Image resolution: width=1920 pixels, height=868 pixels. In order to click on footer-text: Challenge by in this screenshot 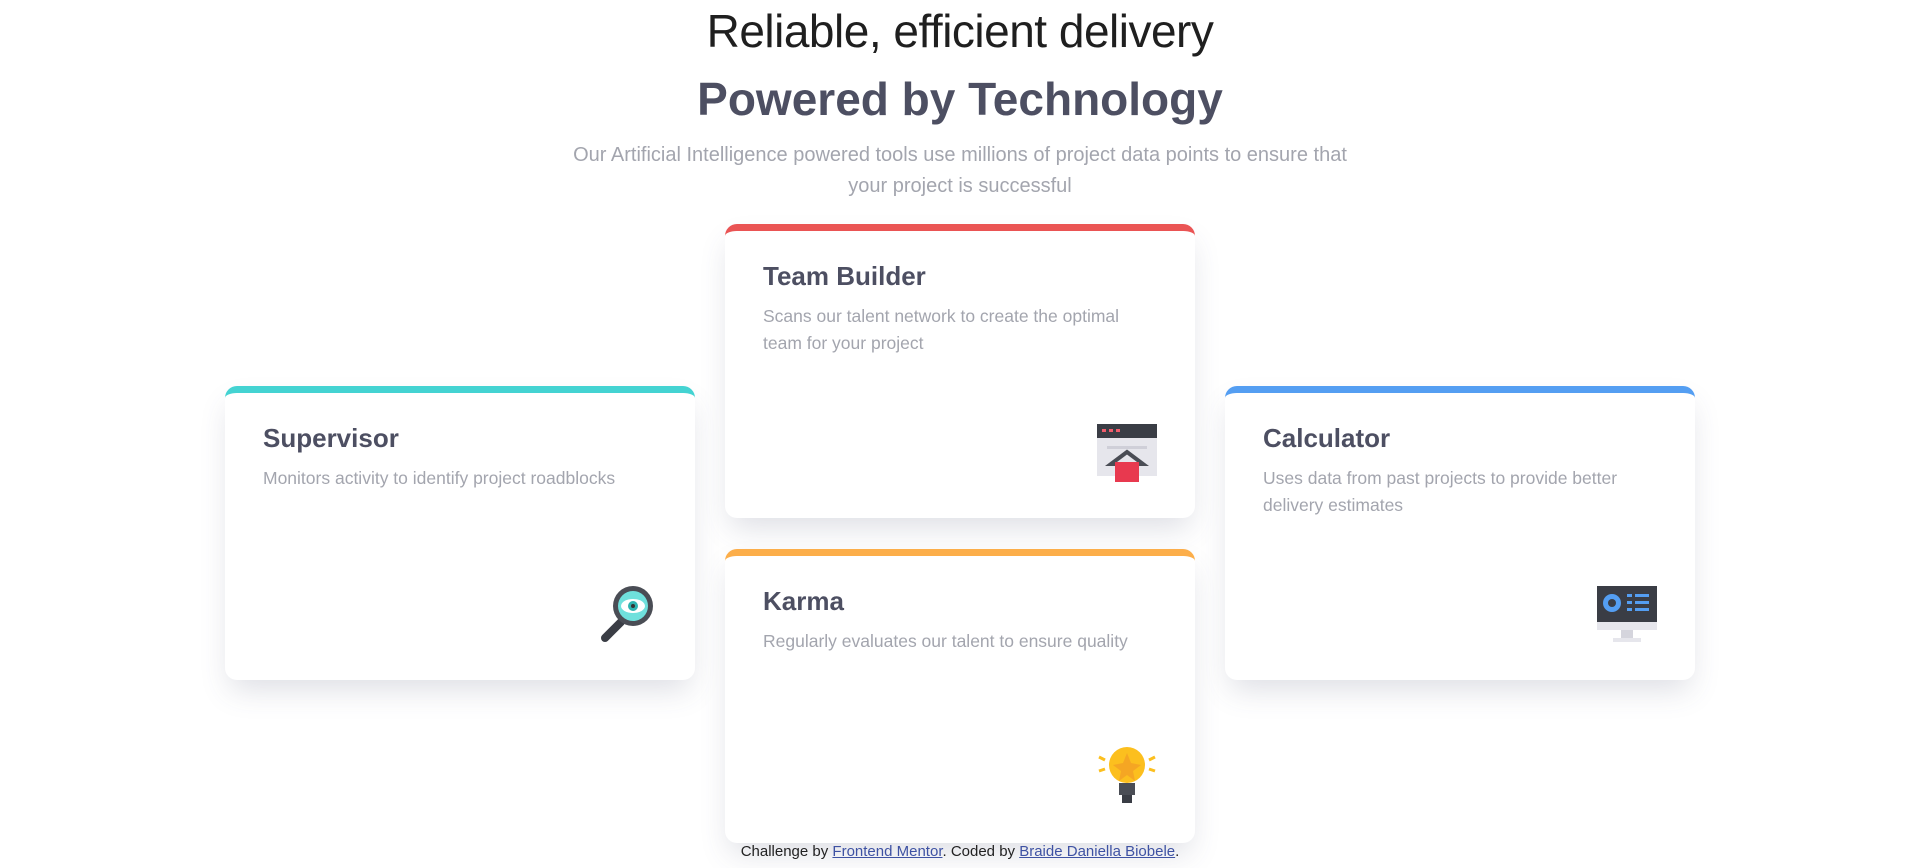, I will do `click(786, 851)`.